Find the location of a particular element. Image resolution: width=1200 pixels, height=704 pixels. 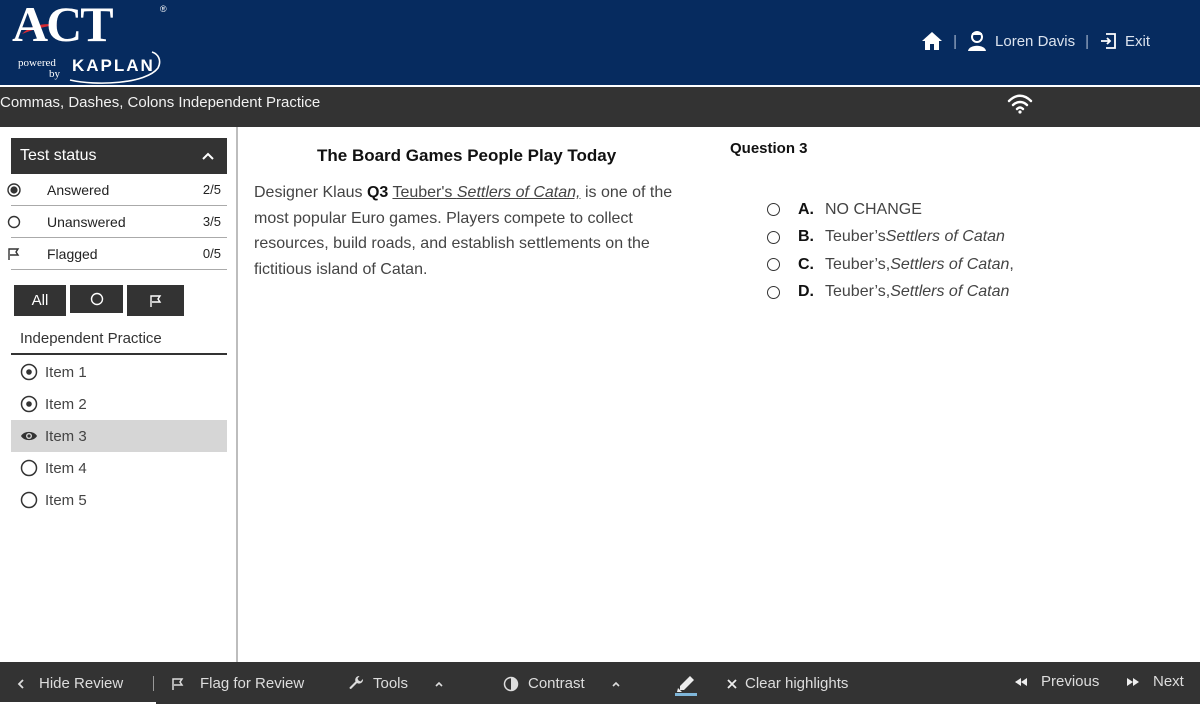

top-nav: | Loren Davis | Exit is located at coordinates (1035, 41).